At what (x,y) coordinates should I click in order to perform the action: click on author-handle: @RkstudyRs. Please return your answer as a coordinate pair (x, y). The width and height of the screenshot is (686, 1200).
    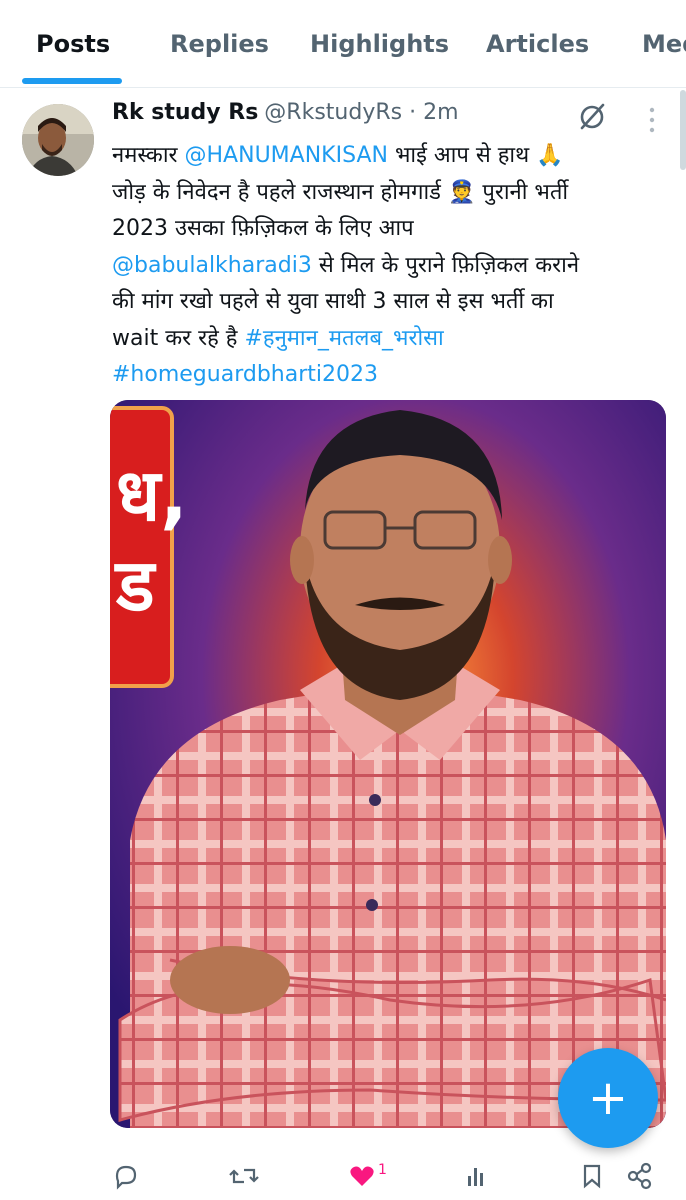
    Looking at the image, I should click on (333, 112).